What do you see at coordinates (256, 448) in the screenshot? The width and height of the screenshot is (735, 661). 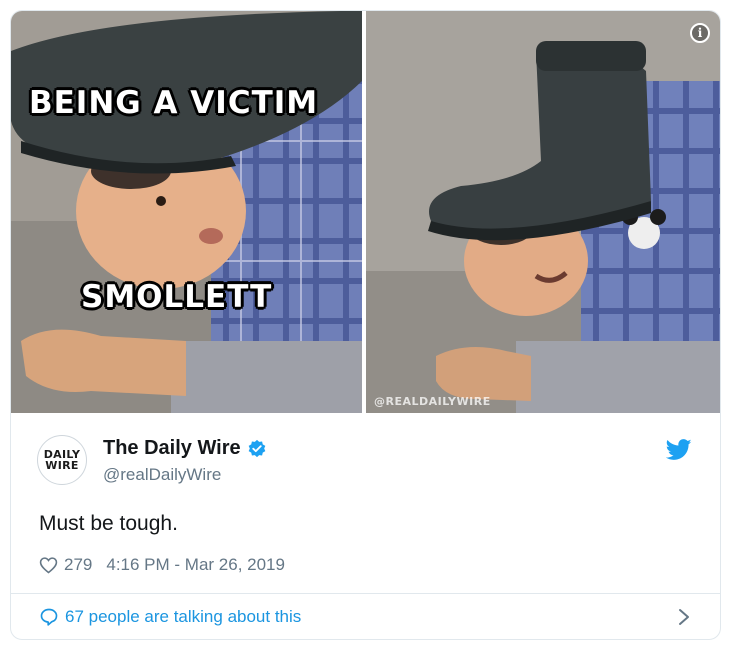 I see `verified-badge-icon` at bounding box center [256, 448].